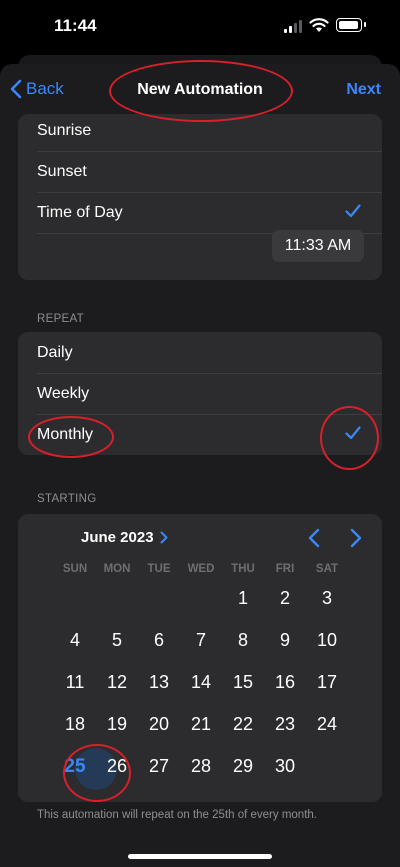  What do you see at coordinates (201, 640) in the screenshot?
I see `calendar-day: 7` at bounding box center [201, 640].